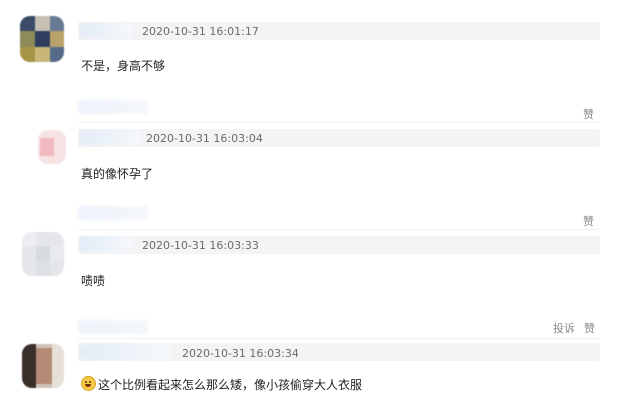  Describe the element at coordinates (117, 174) in the screenshot. I see `comment-text: 真的像怀孕了` at that location.